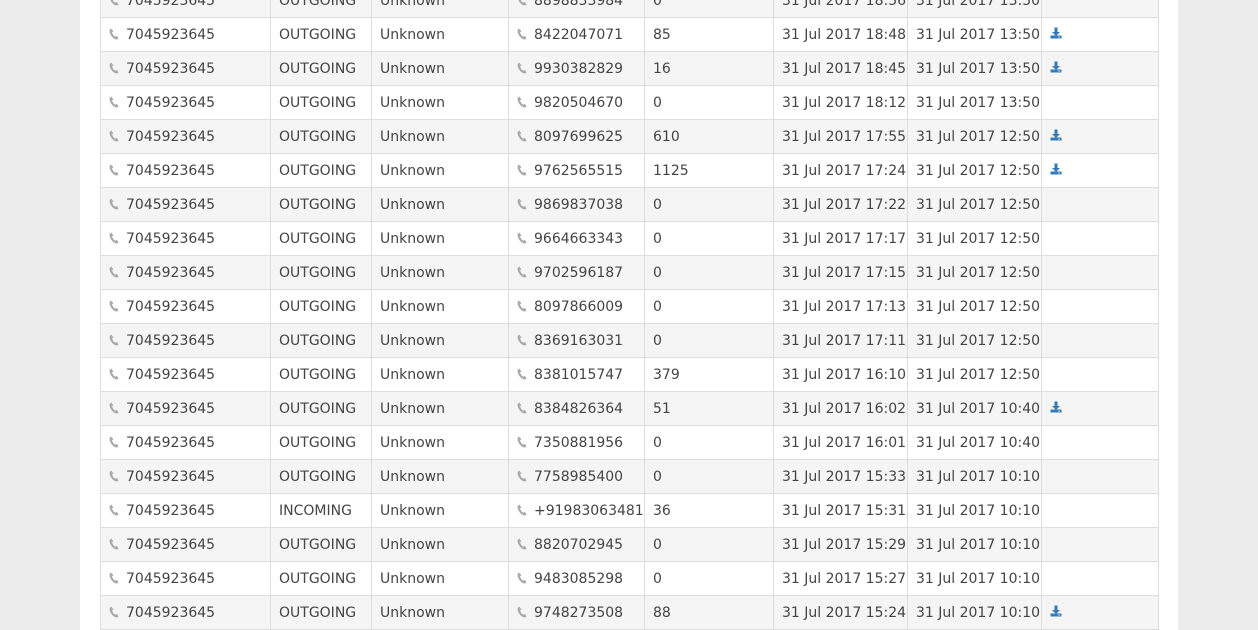 The height and width of the screenshot is (630, 1258). Describe the element at coordinates (662, 612) in the screenshot. I see `call-duration: 88` at that location.